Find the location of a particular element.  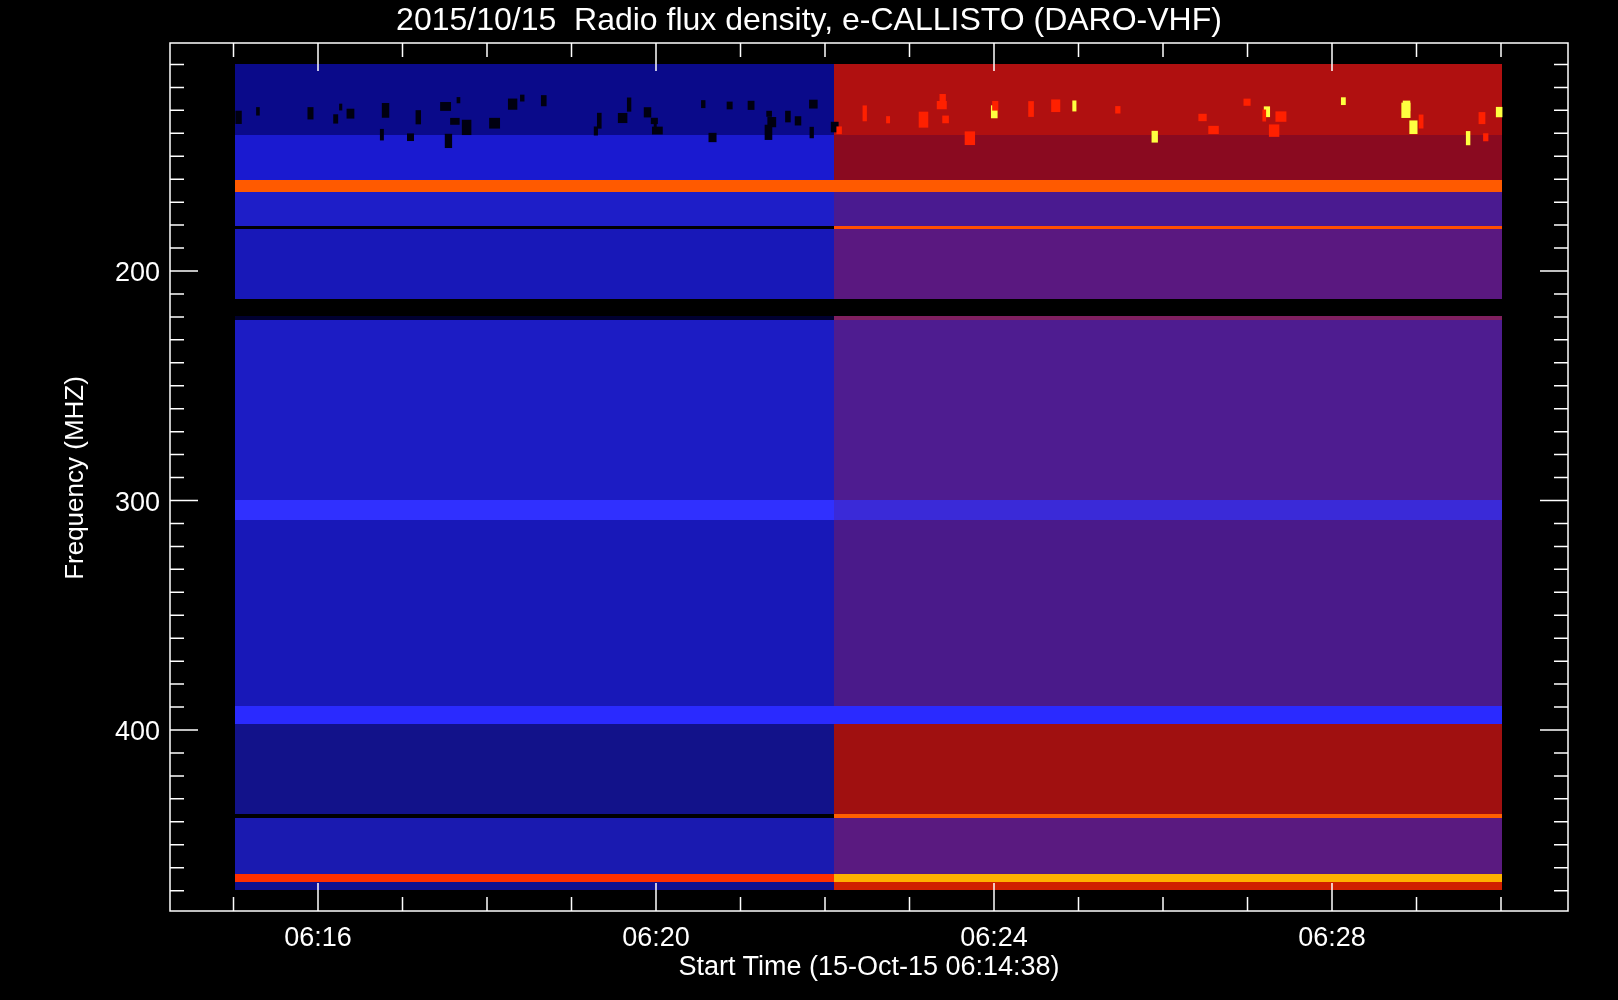

x-tick-label: 06:28 is located at coordinates (1332, 937).